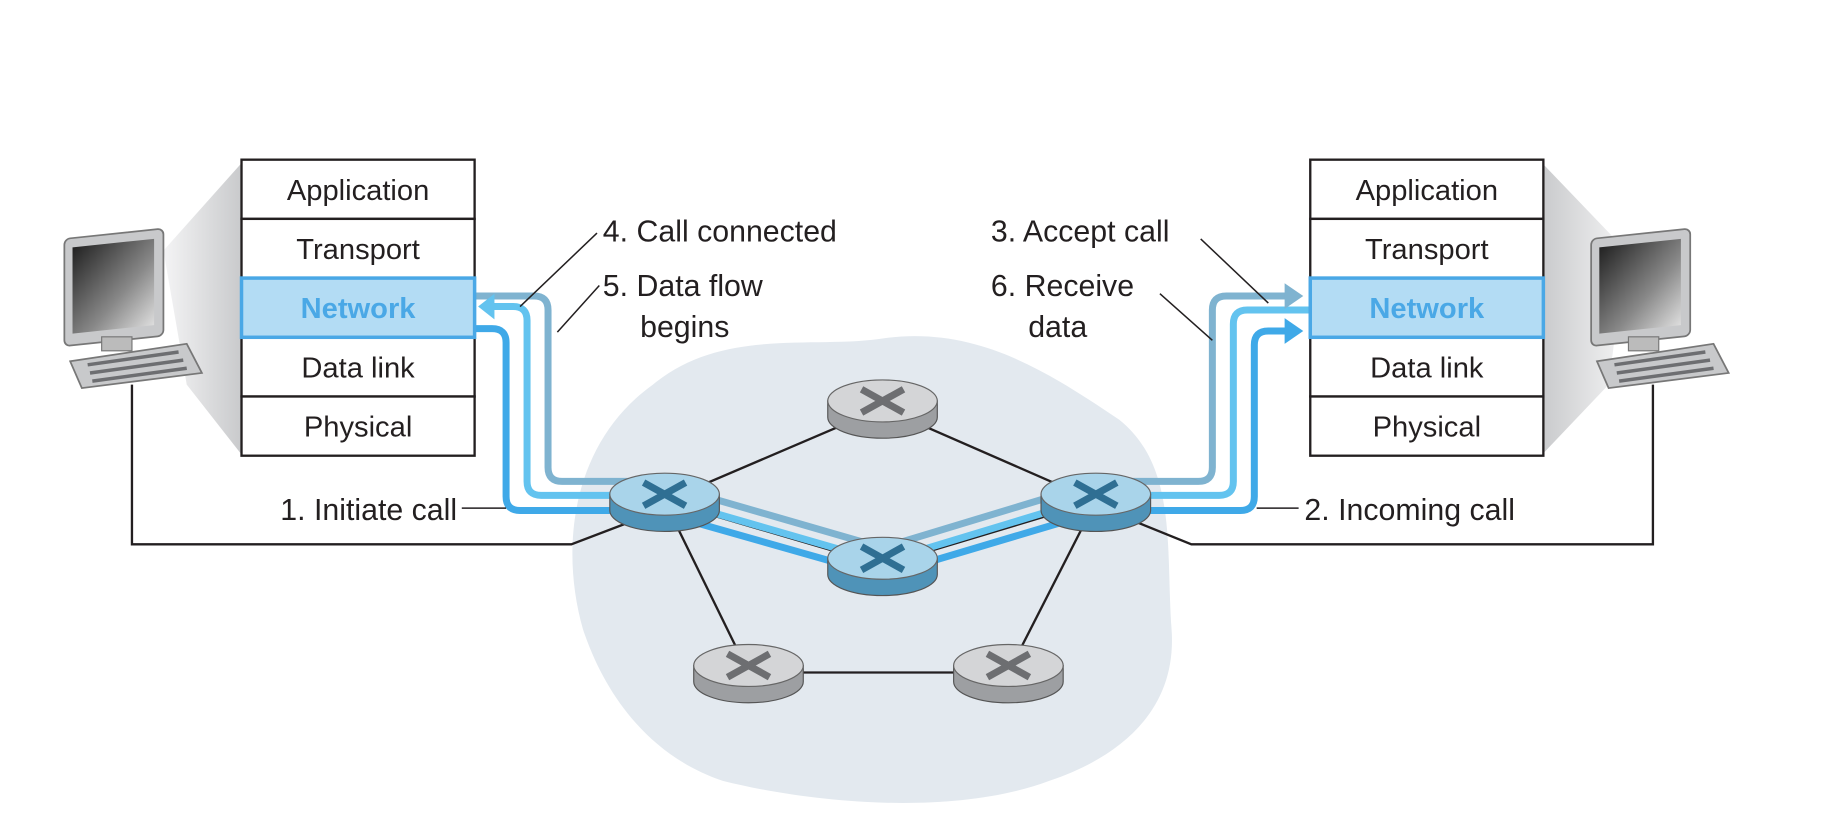 This screenshot has width=1828, height=824. What do you see at coordinates (1660, 309) in the screenshot?
I see `computer-right-icon` at bounding box center [1660, 309].